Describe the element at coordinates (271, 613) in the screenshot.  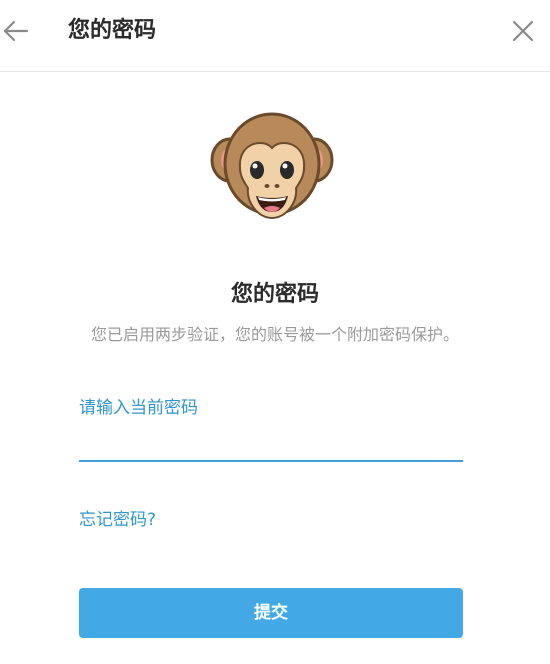
I see `submit-button: 提交` at that location.